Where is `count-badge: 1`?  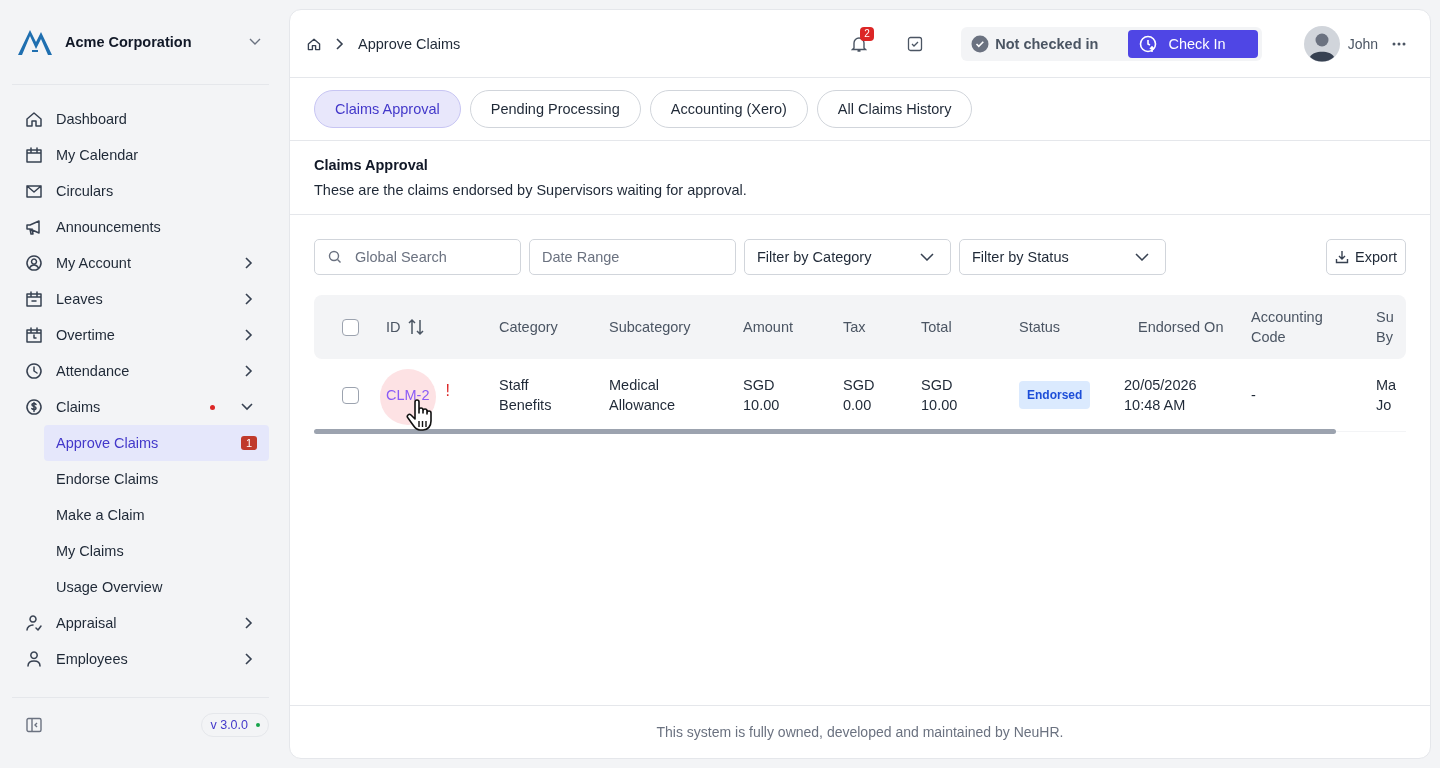
count-badge: 1 is located at coordinates (248, 443).